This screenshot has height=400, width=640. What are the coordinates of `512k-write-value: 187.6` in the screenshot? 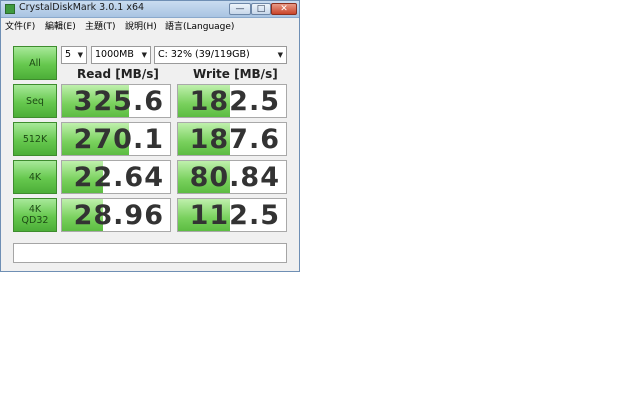 It's located at (234, 139).